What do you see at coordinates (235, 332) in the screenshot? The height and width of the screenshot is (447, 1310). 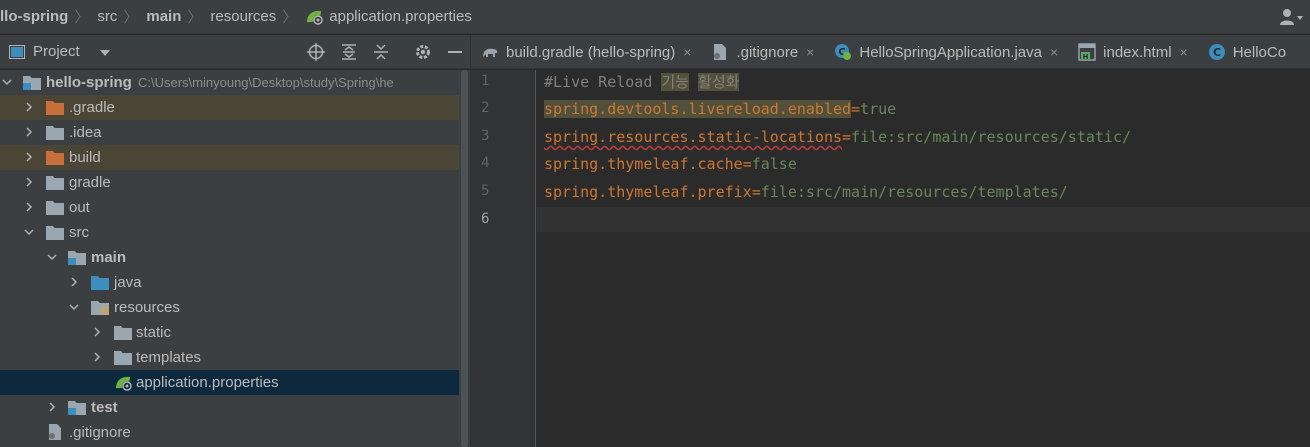 I see `tree-item-static: static` at bounding box center [235, 332].